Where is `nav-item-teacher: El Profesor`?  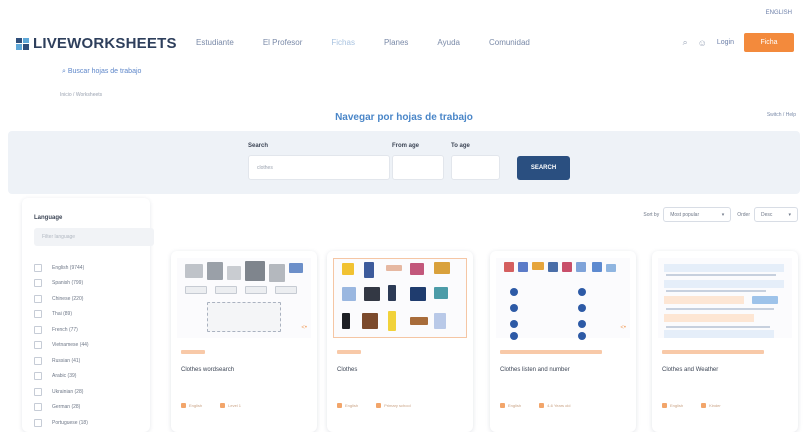 nav-item-teacher: El Profesor is located at coordinates (283, 42).